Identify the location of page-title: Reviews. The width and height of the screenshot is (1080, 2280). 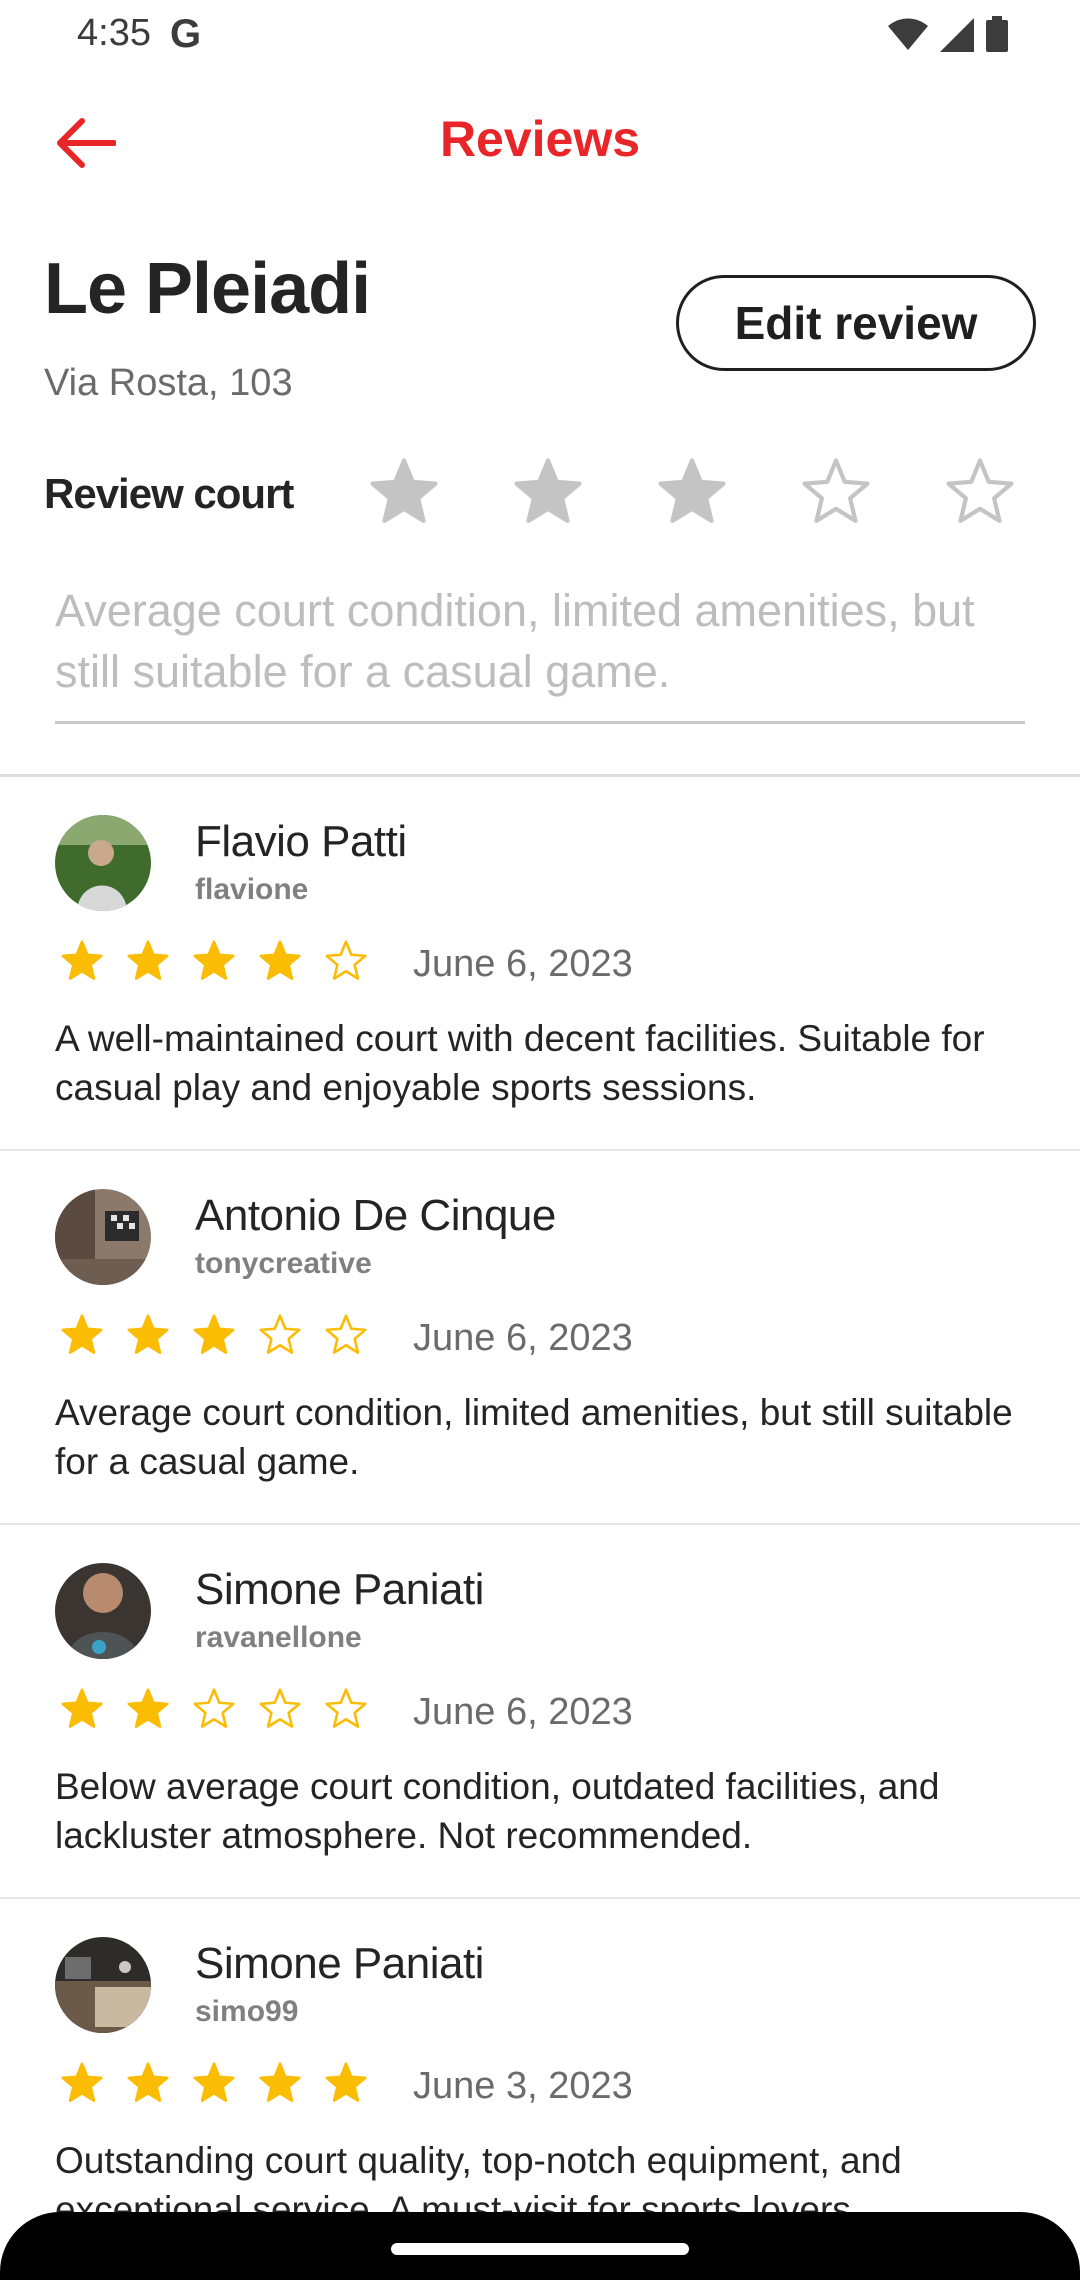
(540, 139).